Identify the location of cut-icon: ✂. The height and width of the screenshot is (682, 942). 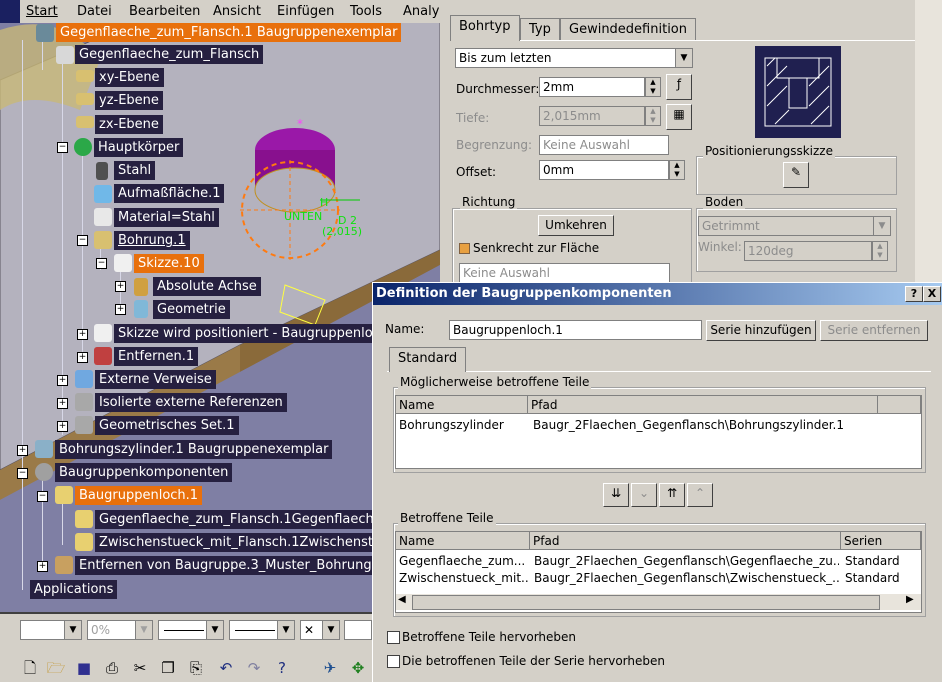
(140, 668).